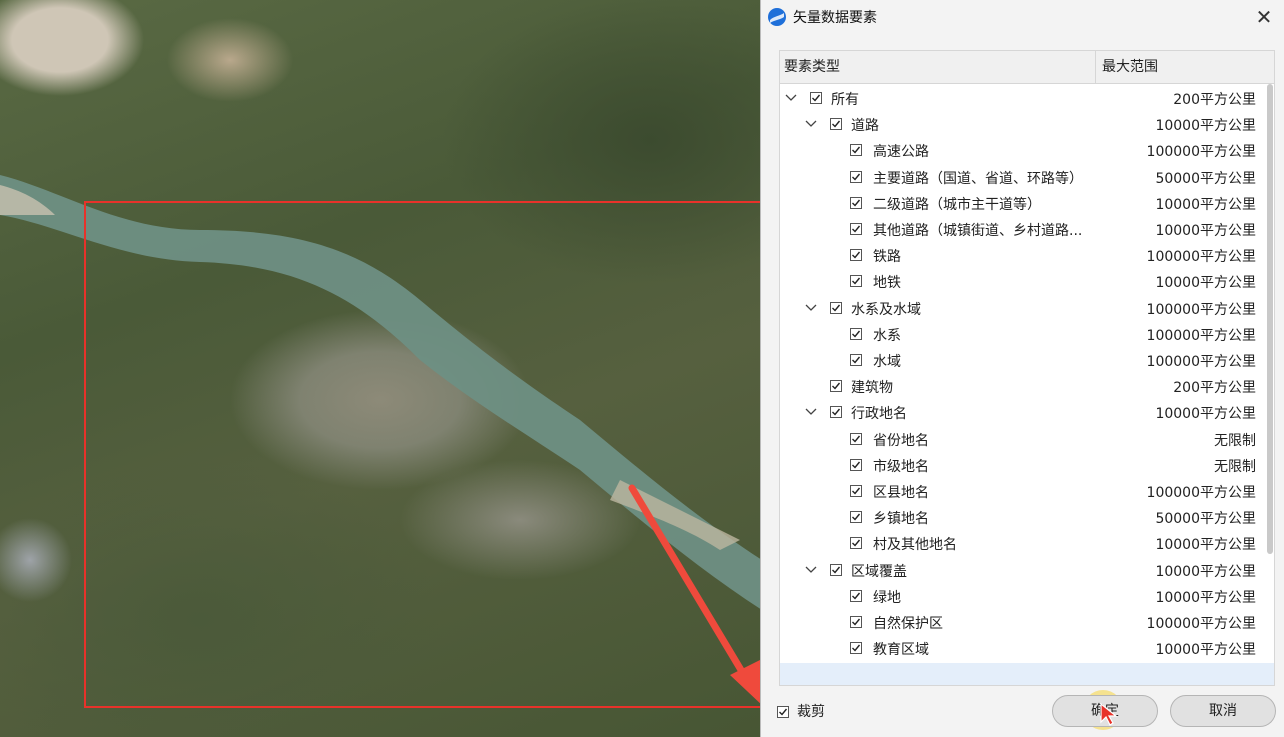 The height and width of the screenshot is (737, 1284). What do you see at coordinates (1270, 319) in the screenshot?
I see `scrollbar-thumb` at bounding box center [1270, 319].